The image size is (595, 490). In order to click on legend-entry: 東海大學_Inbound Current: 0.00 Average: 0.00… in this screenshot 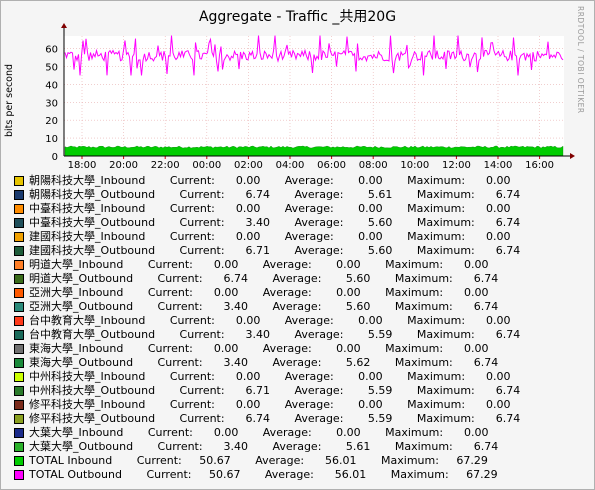, I will do `click(267, 349)`.